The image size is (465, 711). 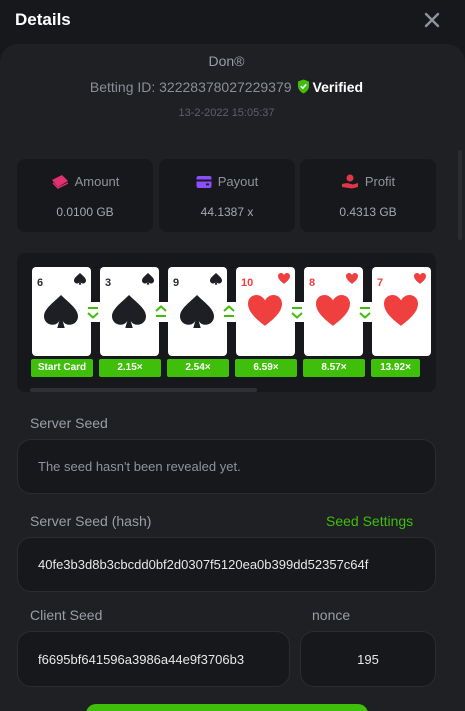 I want to click on betting-id-line: Betting ID: 32228378027229379 Verified, so click(x=226, y=88).